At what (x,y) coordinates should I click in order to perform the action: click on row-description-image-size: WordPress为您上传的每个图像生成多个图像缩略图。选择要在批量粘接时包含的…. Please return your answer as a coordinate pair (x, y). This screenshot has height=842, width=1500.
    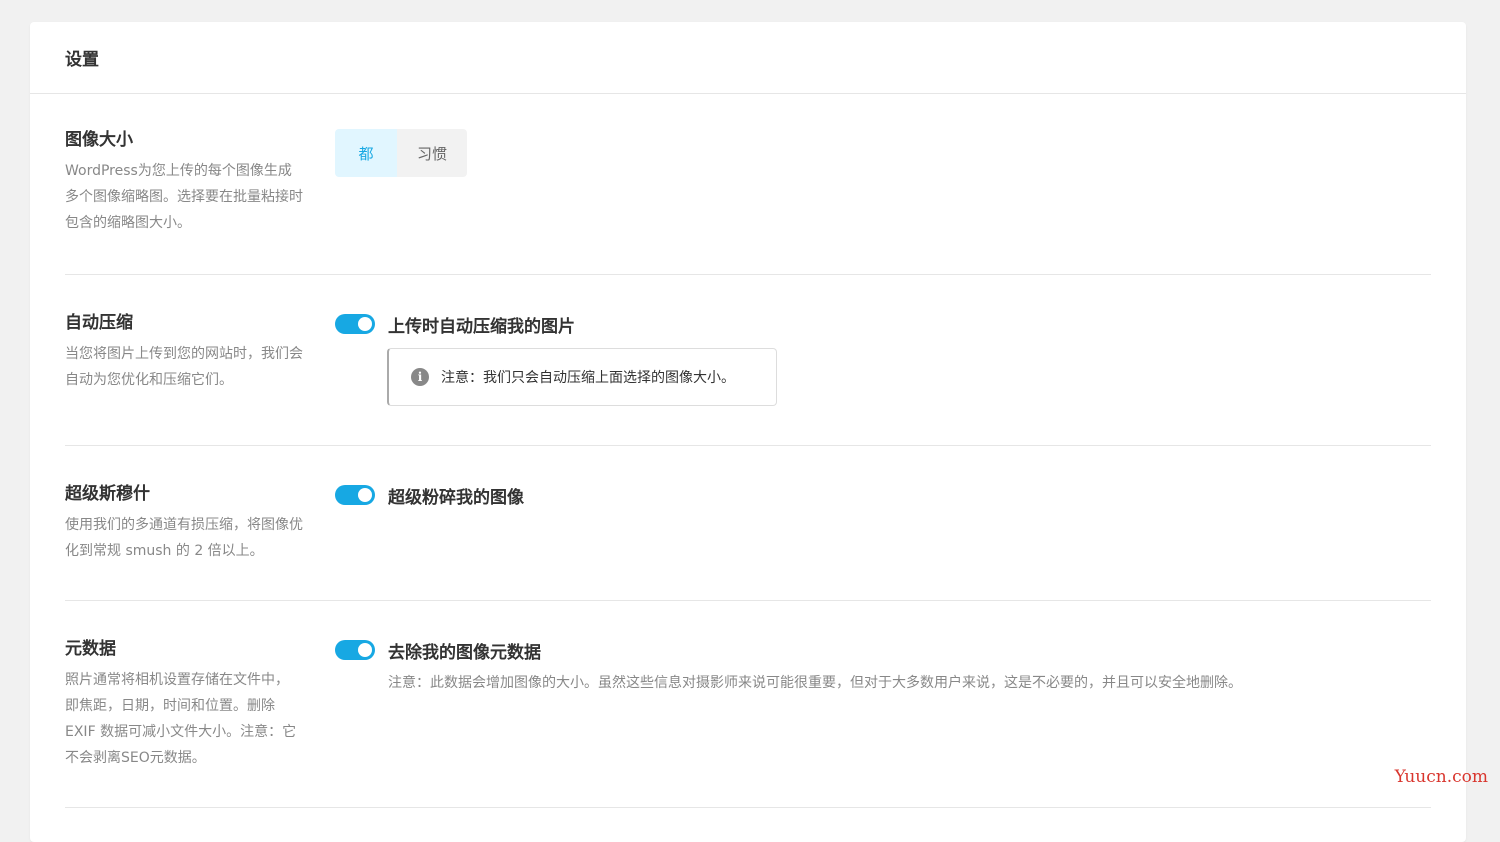
    Looking at the image, I should click on (185, 197).